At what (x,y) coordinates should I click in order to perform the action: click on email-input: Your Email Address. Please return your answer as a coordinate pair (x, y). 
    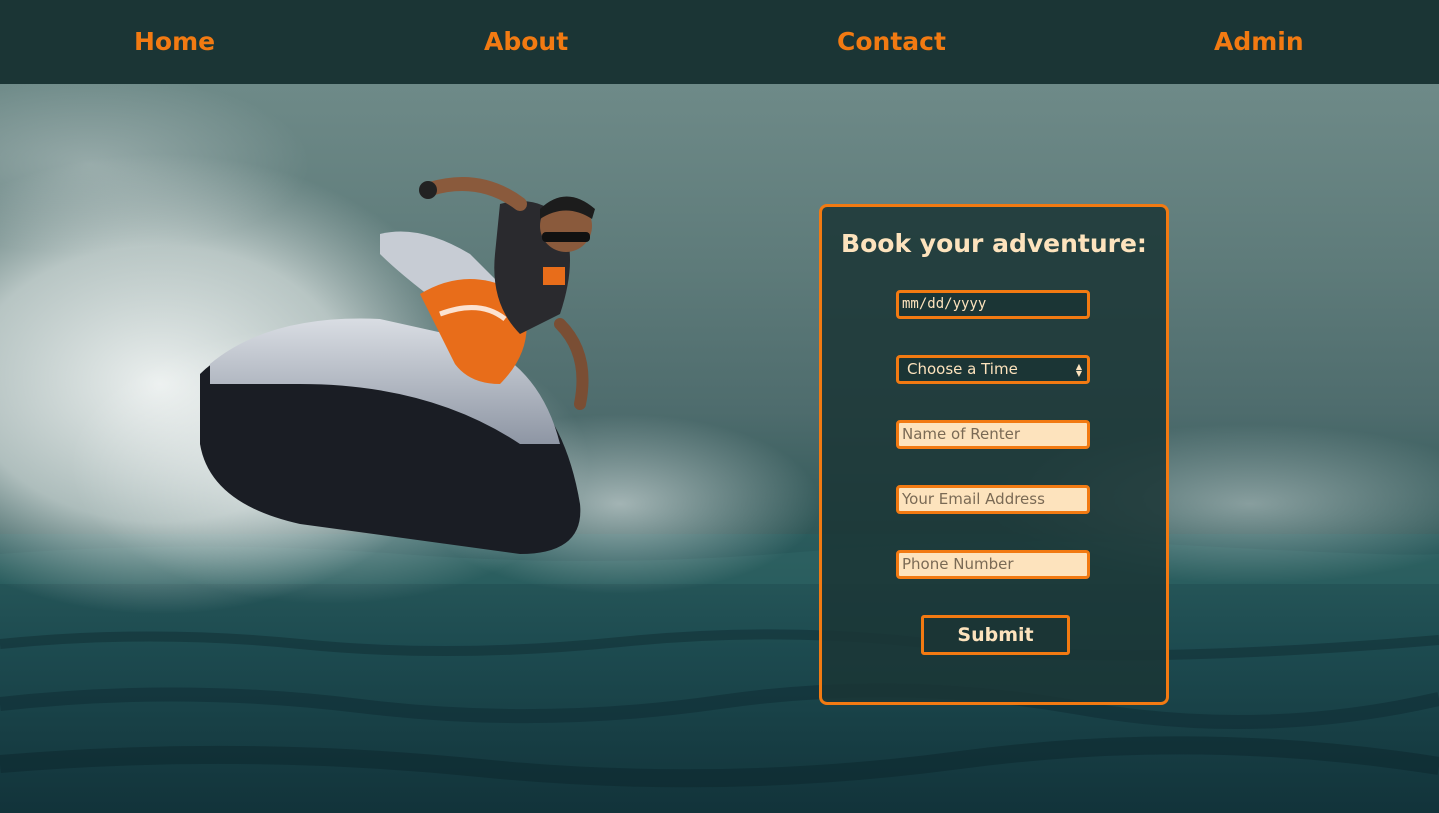
    Looking at the image, I should click on (993, 499).